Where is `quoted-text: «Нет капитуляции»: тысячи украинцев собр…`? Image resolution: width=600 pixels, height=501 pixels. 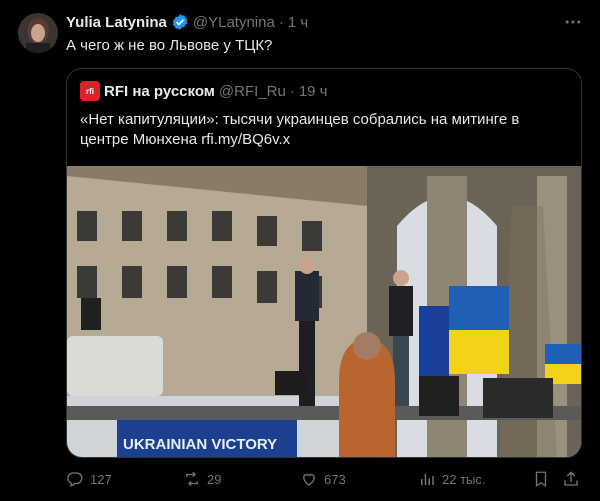
quoted-text: «Нет капитуляции»: тысячи украинцев собр… is located at coordinates (300, 129).